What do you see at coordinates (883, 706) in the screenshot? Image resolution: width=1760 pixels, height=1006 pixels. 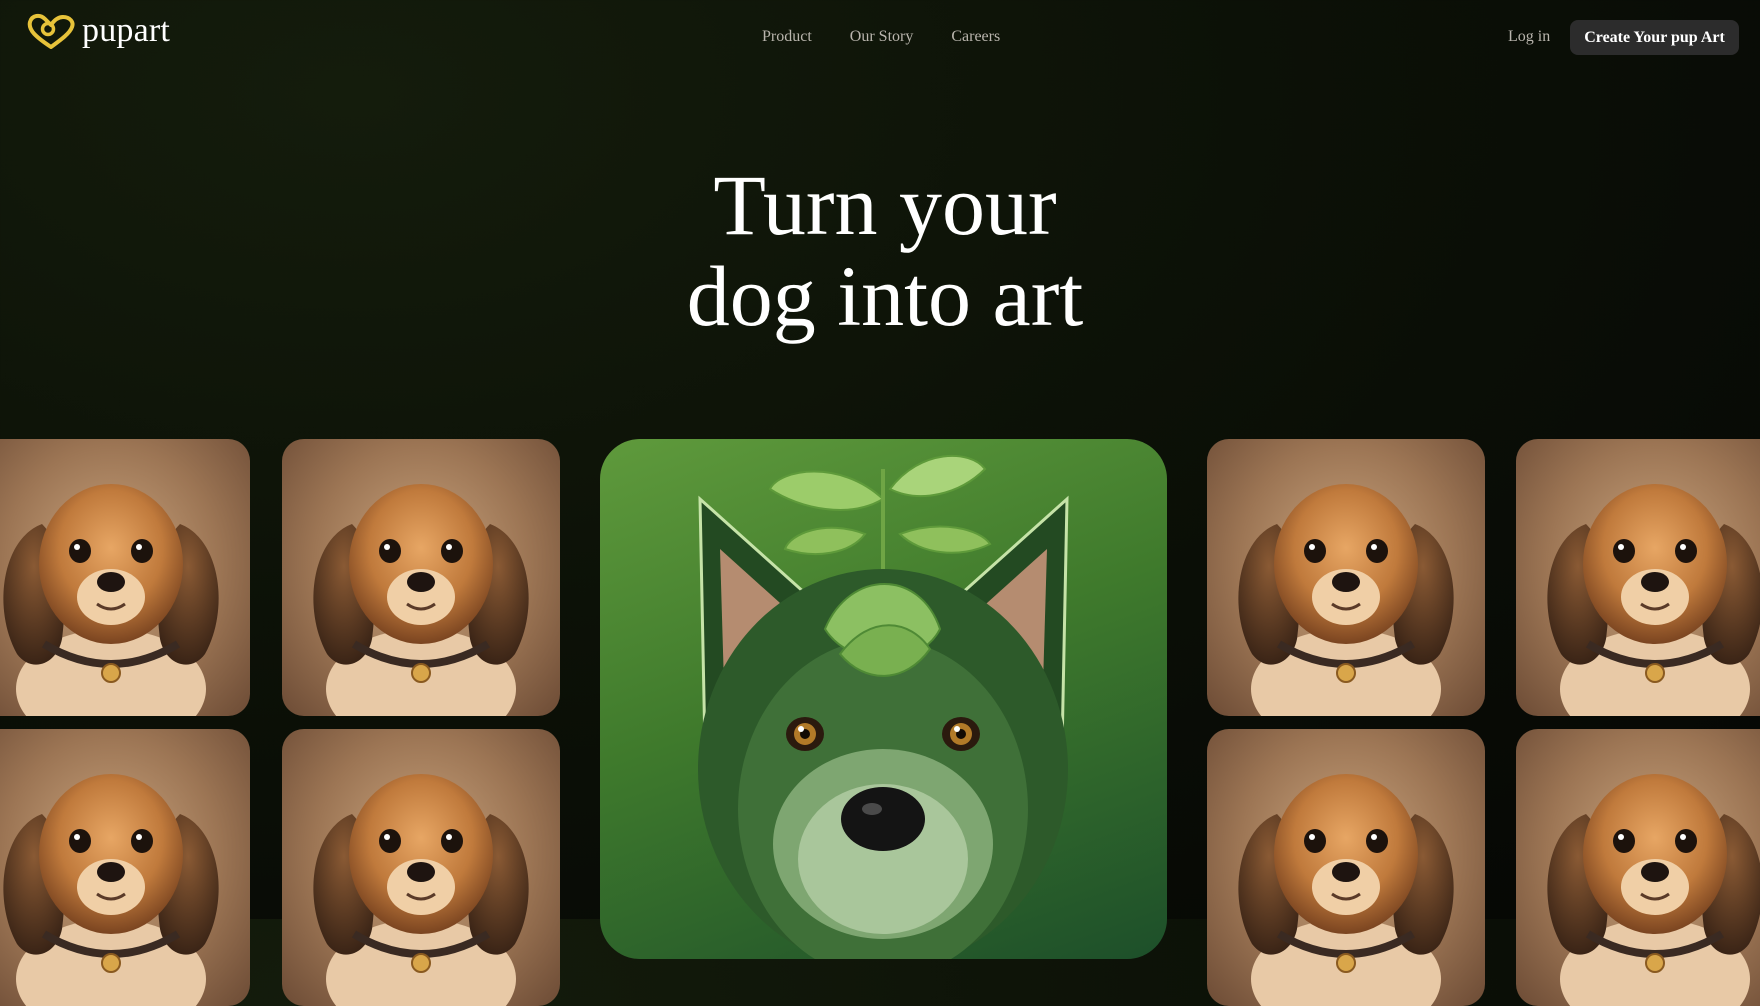 I see `green-leaf-dog-image` at bounding box center [883, 706].